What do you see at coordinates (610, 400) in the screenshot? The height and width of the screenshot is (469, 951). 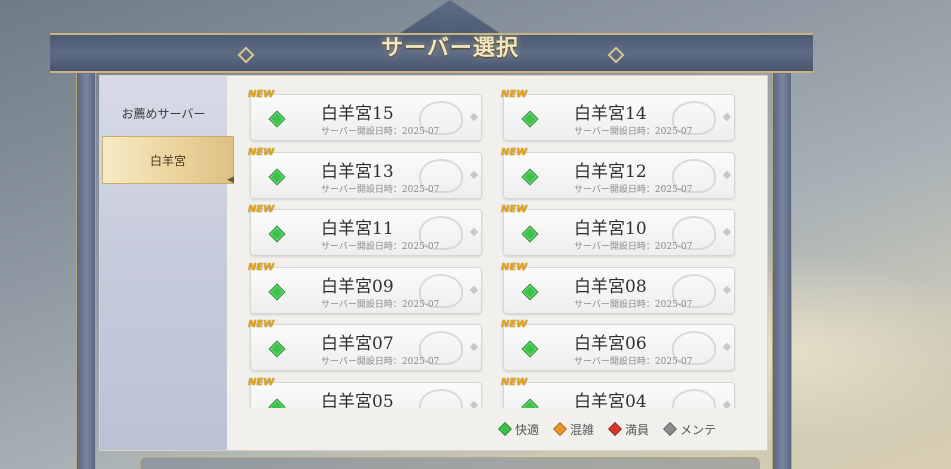 I see `server-name: 白羊宮04` at bounding box center [610, 400].